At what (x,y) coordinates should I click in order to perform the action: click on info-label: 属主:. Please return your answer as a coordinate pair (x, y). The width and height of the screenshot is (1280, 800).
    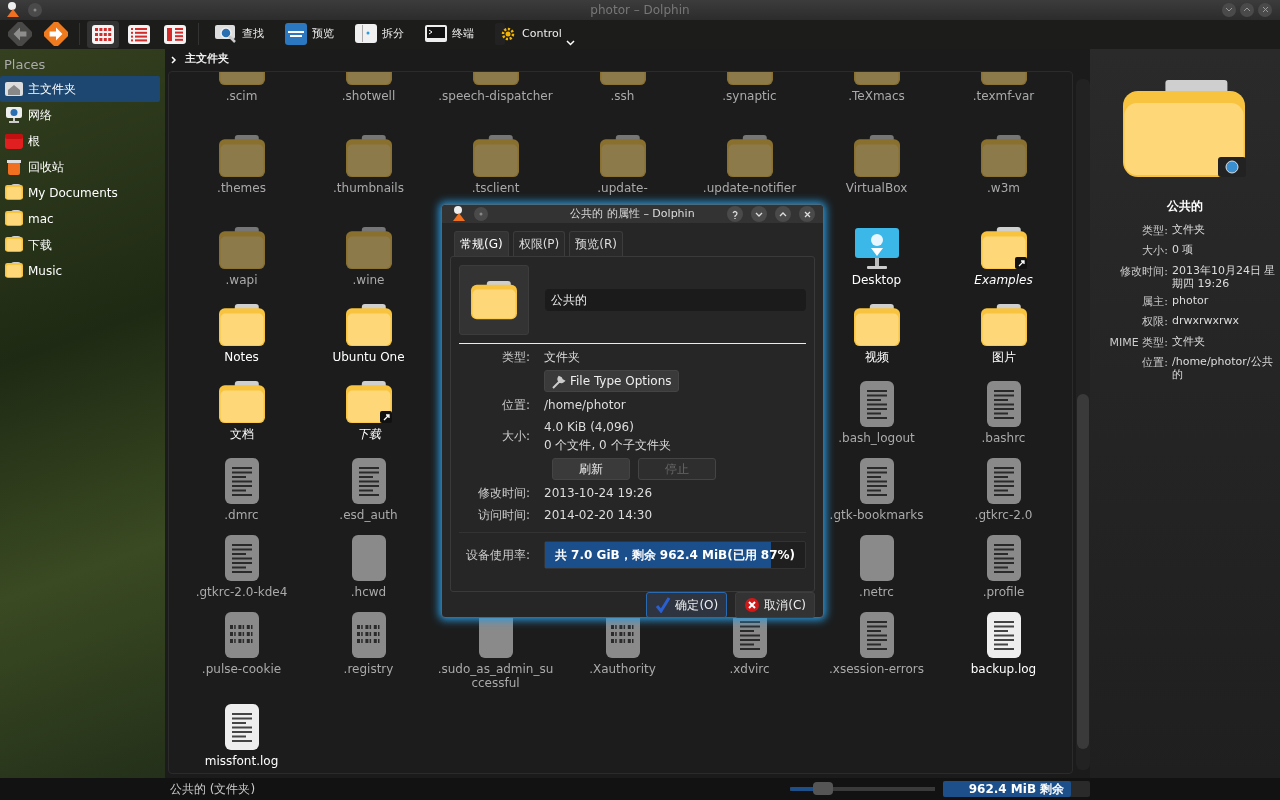
    Looking at the image, I should click on (1155, 301).